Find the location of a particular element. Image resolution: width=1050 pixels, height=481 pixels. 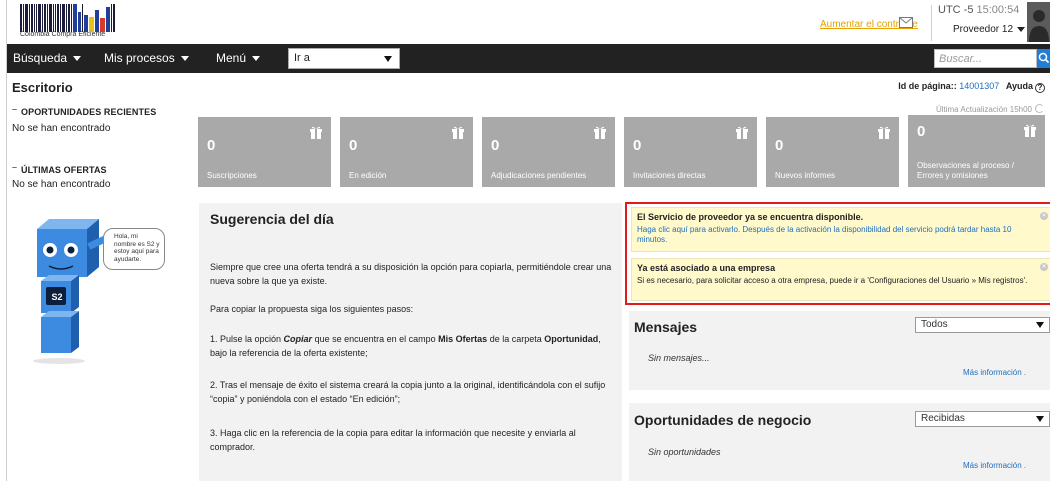

latest-offers-title: ÚLTIMAS OFERTAS is located at coordinates (64, 170).